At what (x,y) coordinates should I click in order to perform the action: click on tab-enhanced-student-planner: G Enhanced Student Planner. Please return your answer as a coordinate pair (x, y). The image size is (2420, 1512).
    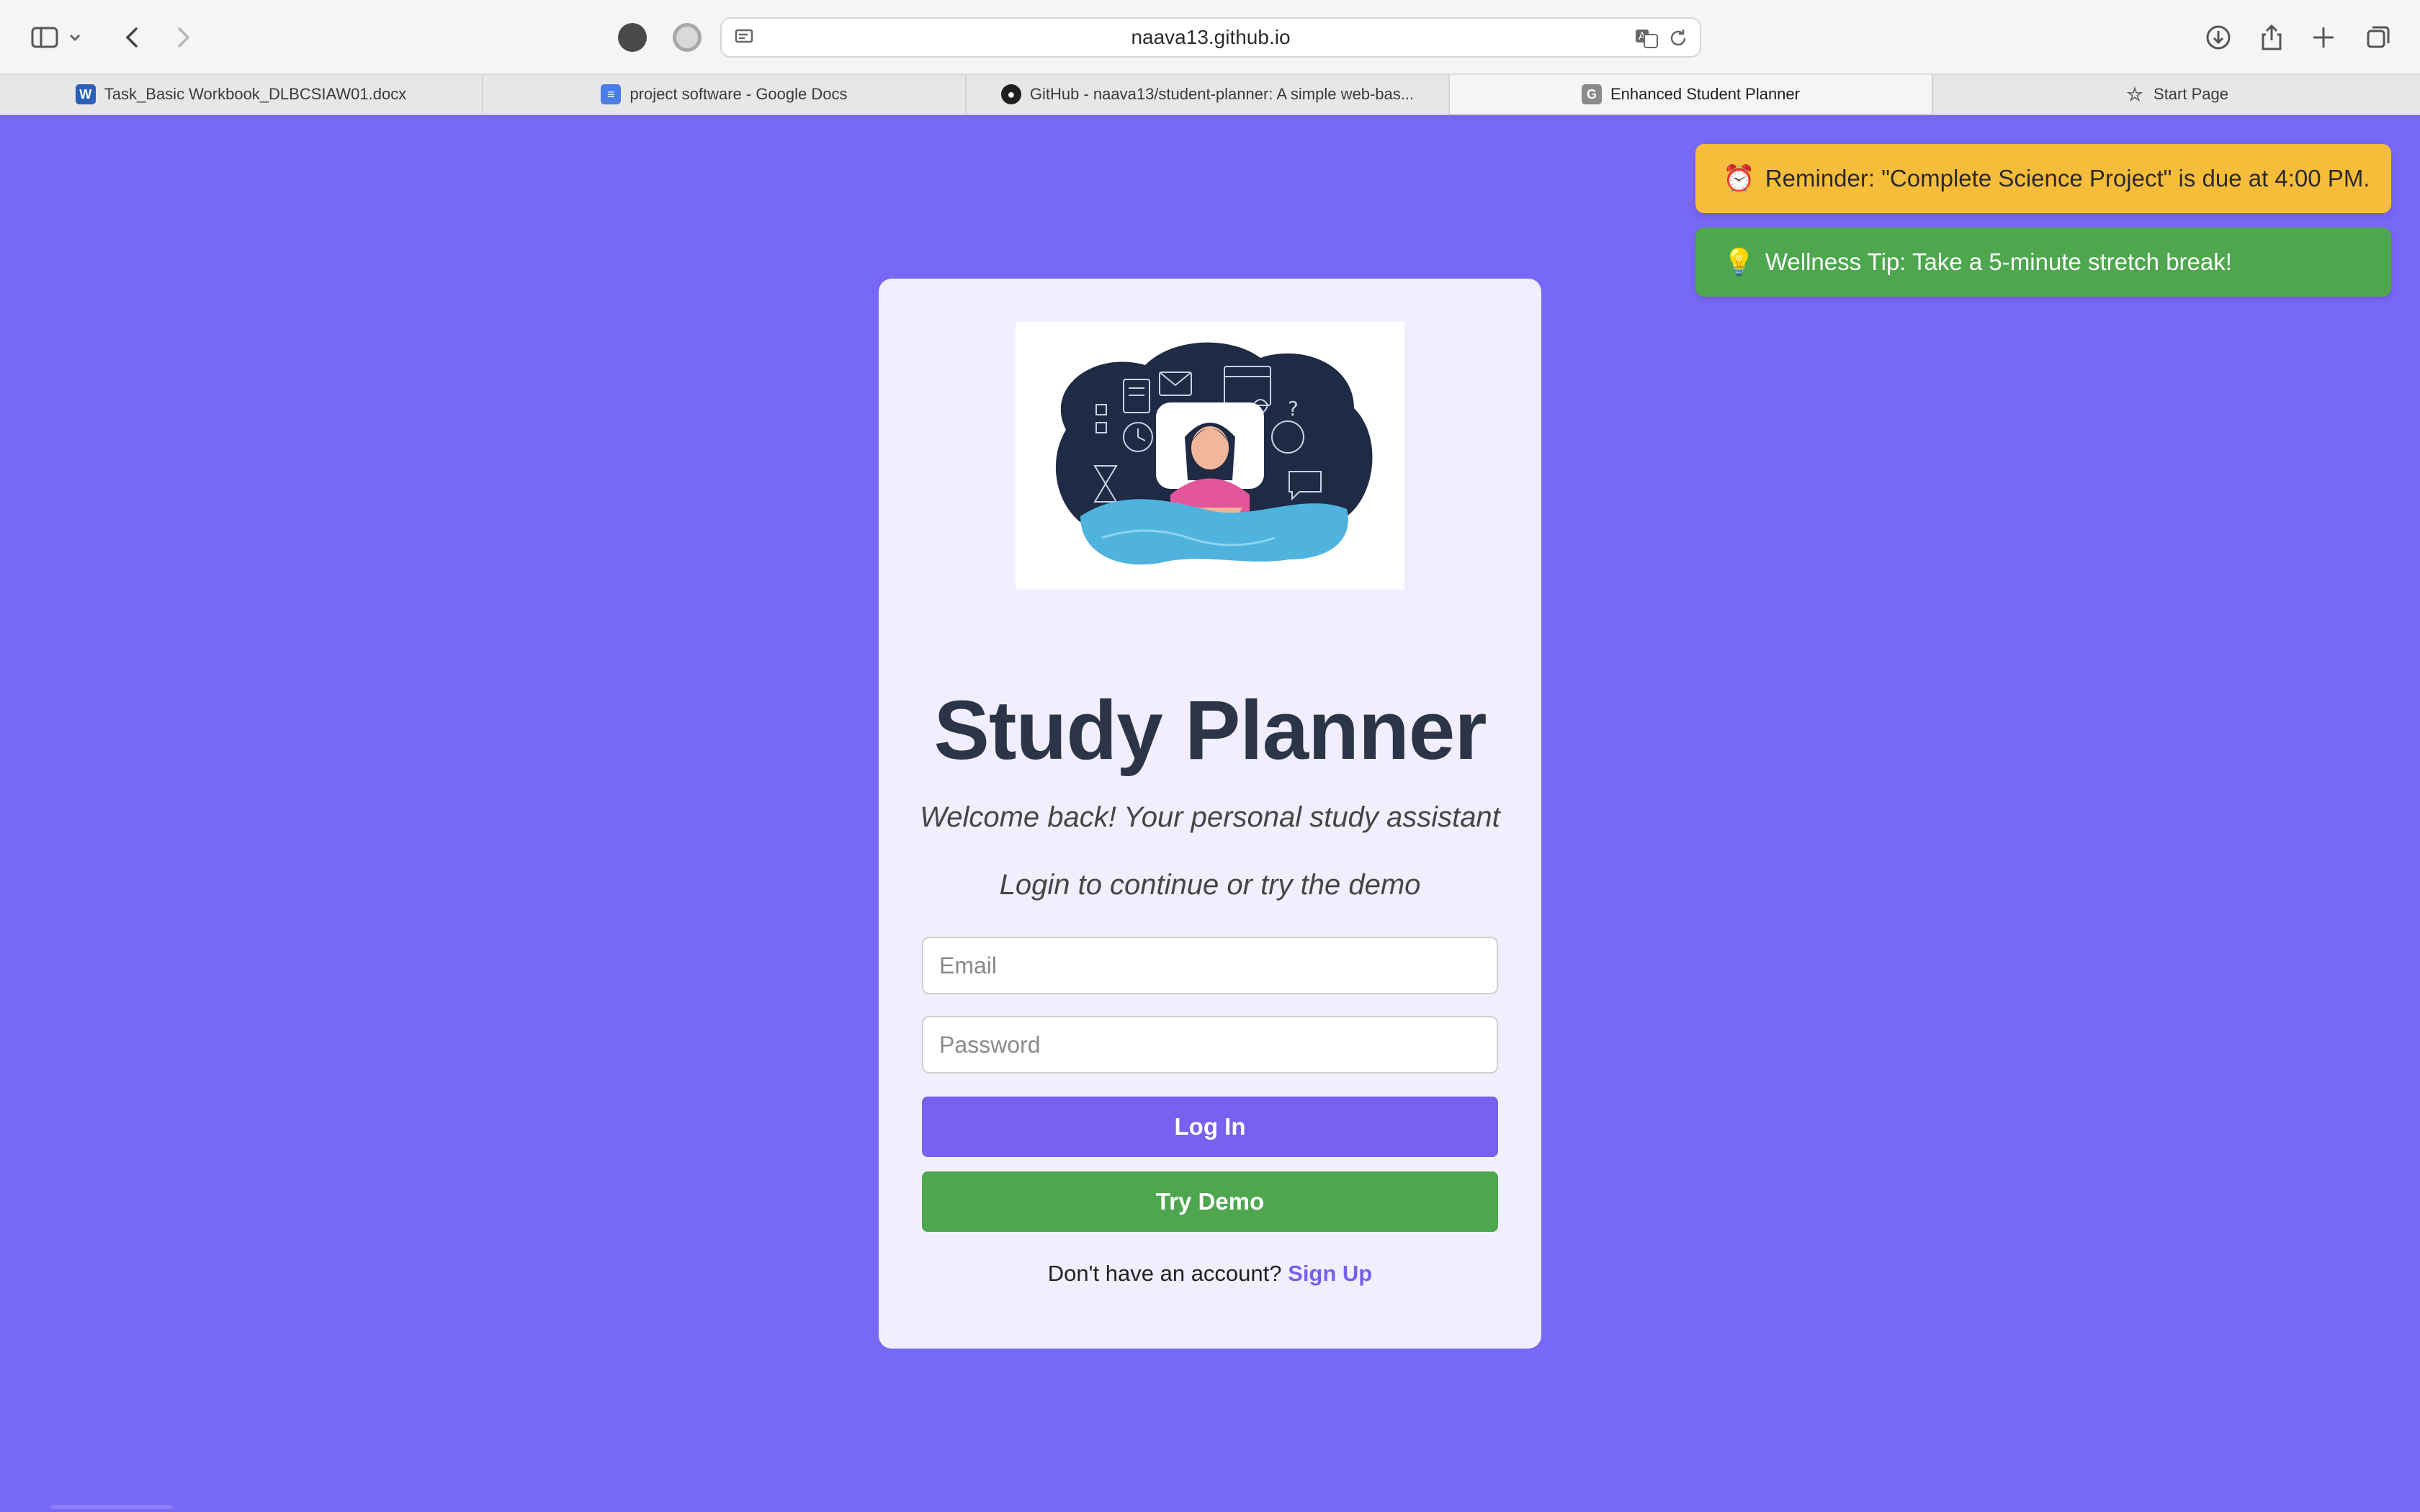
    Looking at the image, I should click on (1691, 94).